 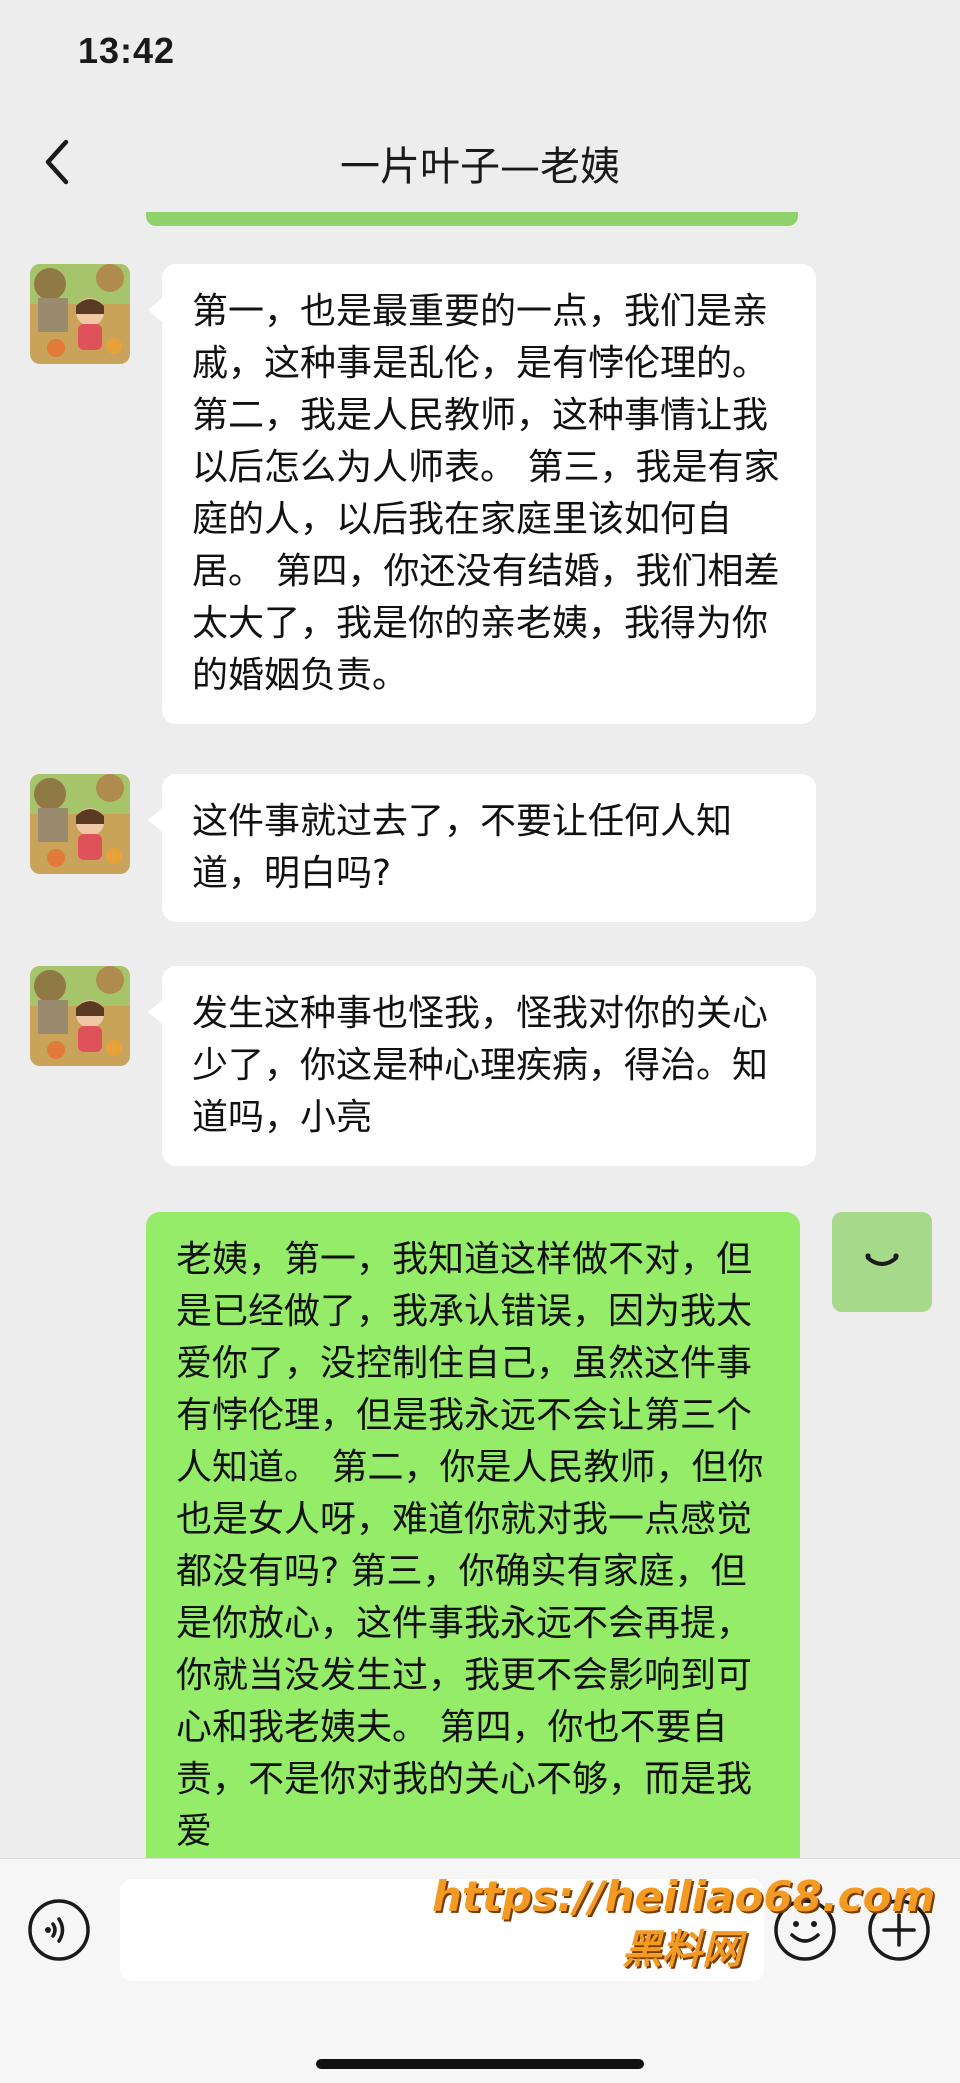 I want to click on smiley-avatar-icon, so click(x=882, y=1259).